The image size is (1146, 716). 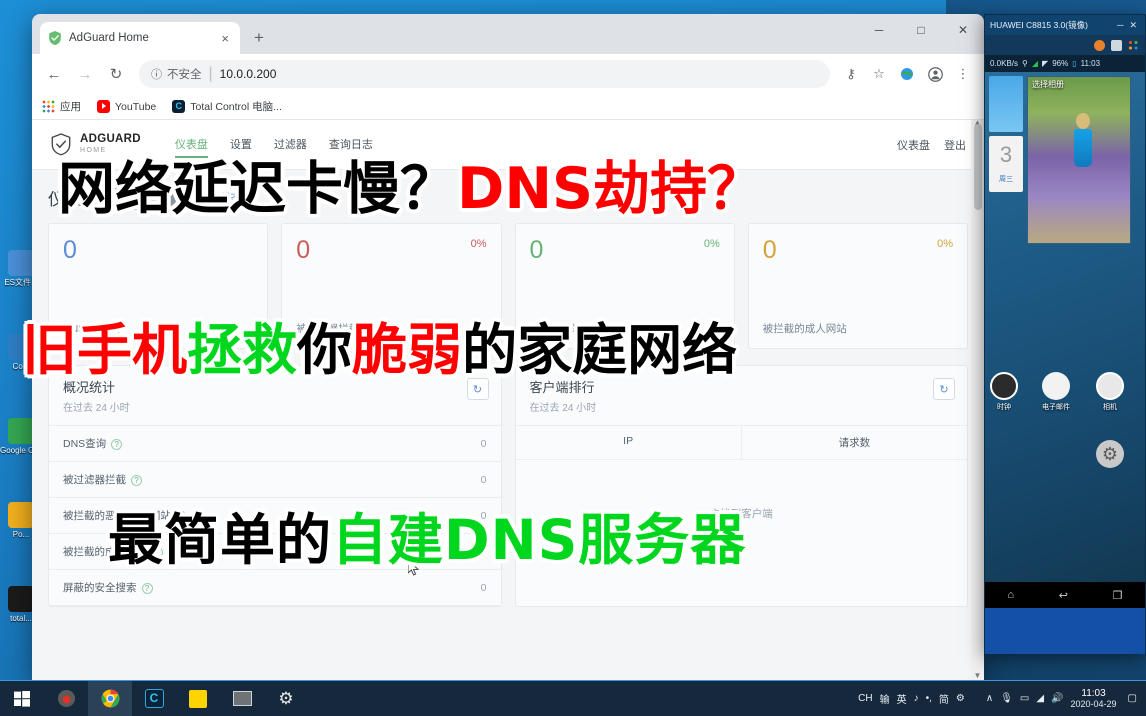 What do you see at coordinates (1120, 25) in the screenshot?
I see `phone-minimize-button: ─` at bounding box center [1120, 25].